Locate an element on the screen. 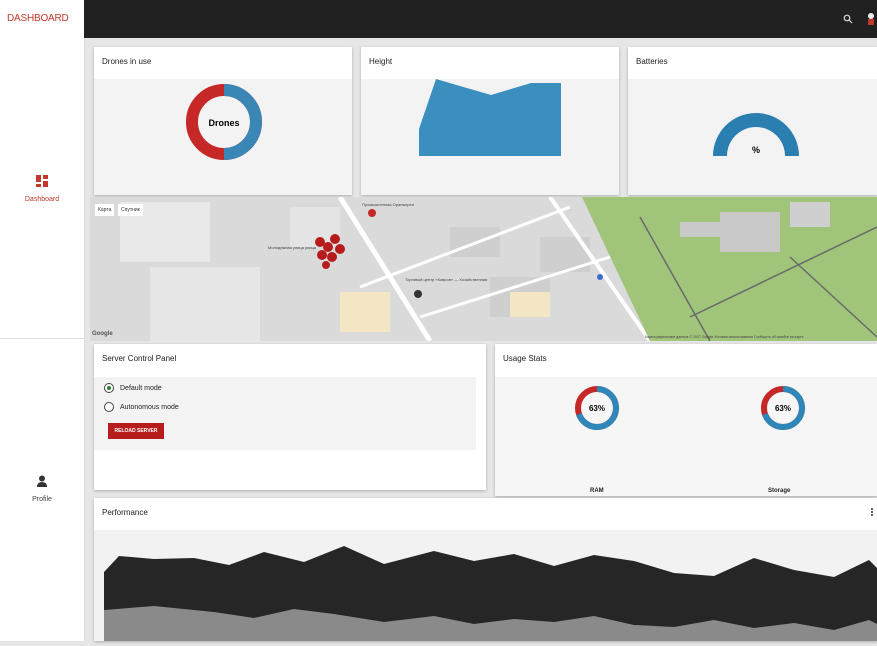 The image size is (877, 646). usage-donuts: 63% 63% is located at coordinates (690, 408).